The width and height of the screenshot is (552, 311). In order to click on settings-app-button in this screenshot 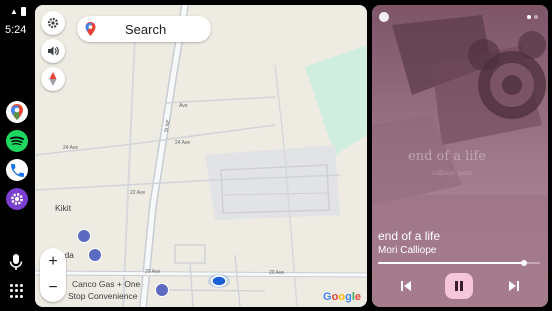, I will do `click(17, 199)`.